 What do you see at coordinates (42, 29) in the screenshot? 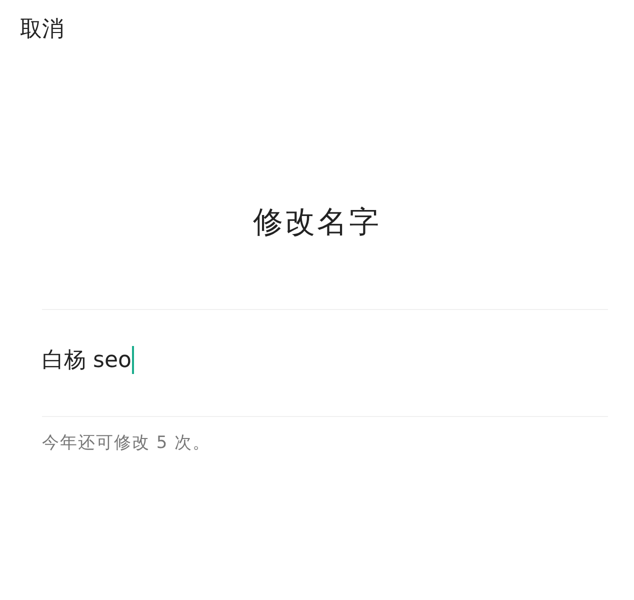
I see `cancel-button: 取消` at bounding box center [42, 29].